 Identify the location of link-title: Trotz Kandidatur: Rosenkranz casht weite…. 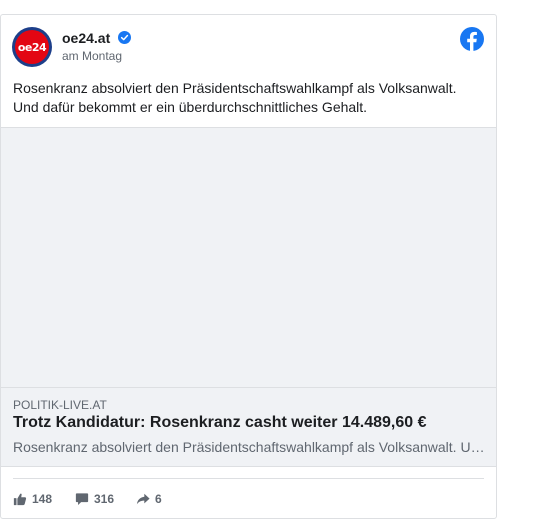
(219, 423).